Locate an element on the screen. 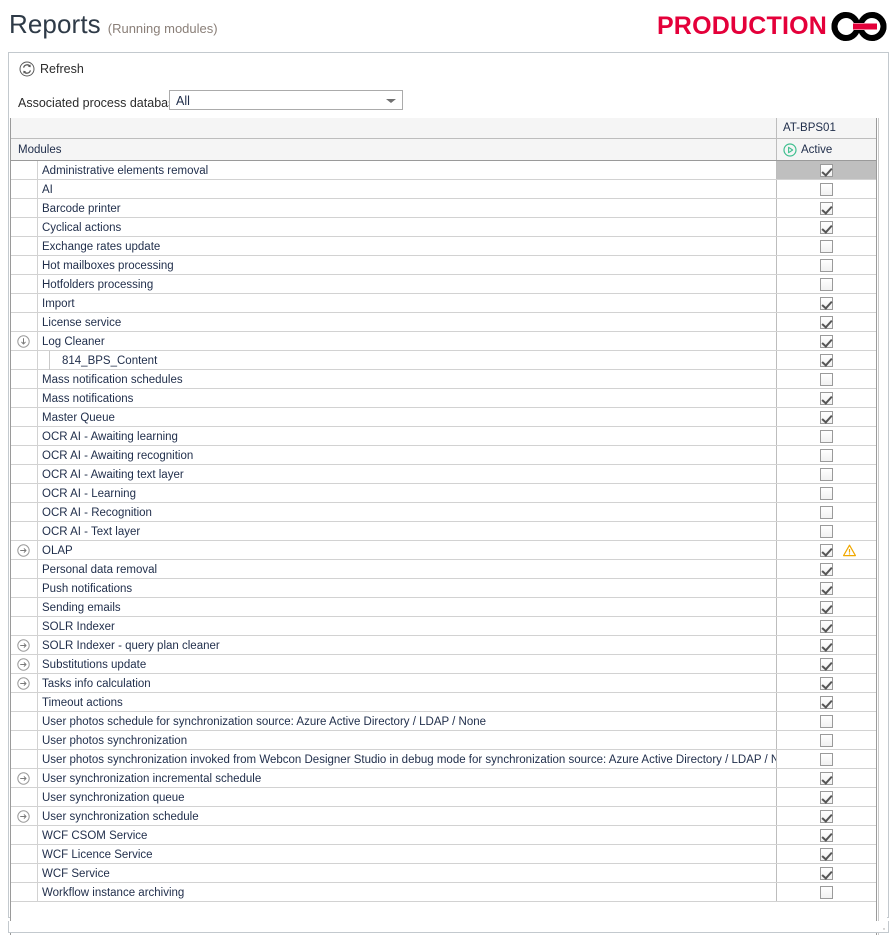 This screenshot has height=935, width=895. table-row: Hot mailboxes processing is located at coordinates (443, 265).